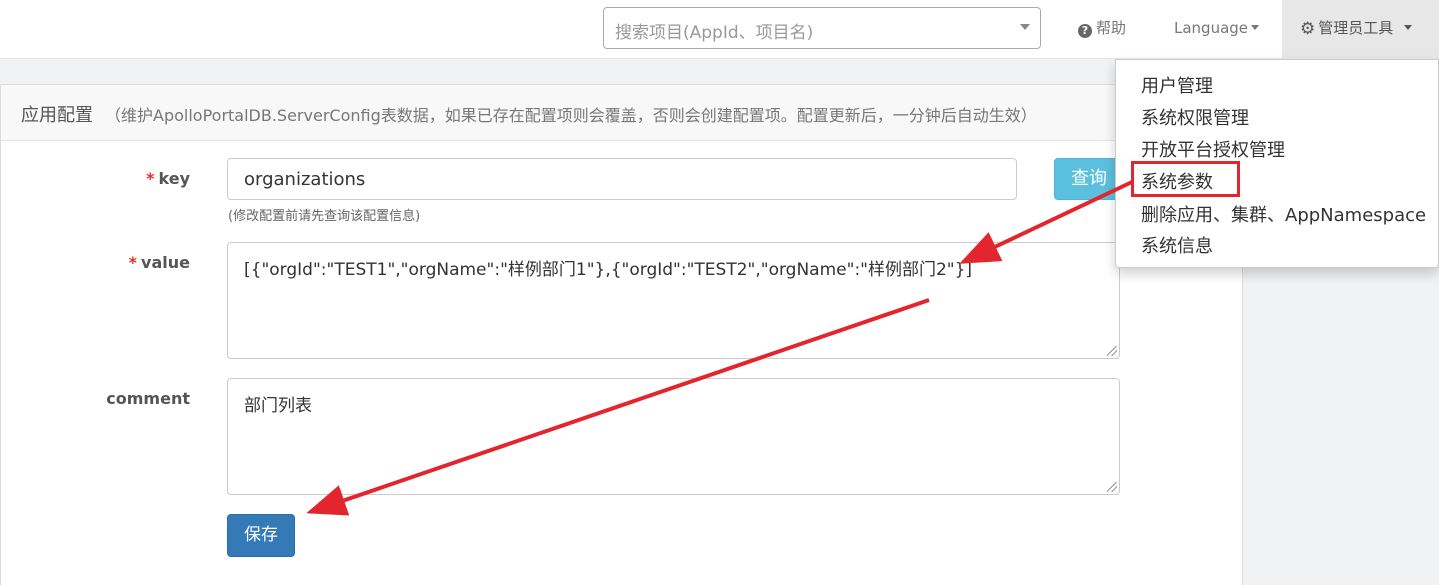  Describe the element at coordinates (1185, 179) in the screenshot. I see `highlight-box` at that location.